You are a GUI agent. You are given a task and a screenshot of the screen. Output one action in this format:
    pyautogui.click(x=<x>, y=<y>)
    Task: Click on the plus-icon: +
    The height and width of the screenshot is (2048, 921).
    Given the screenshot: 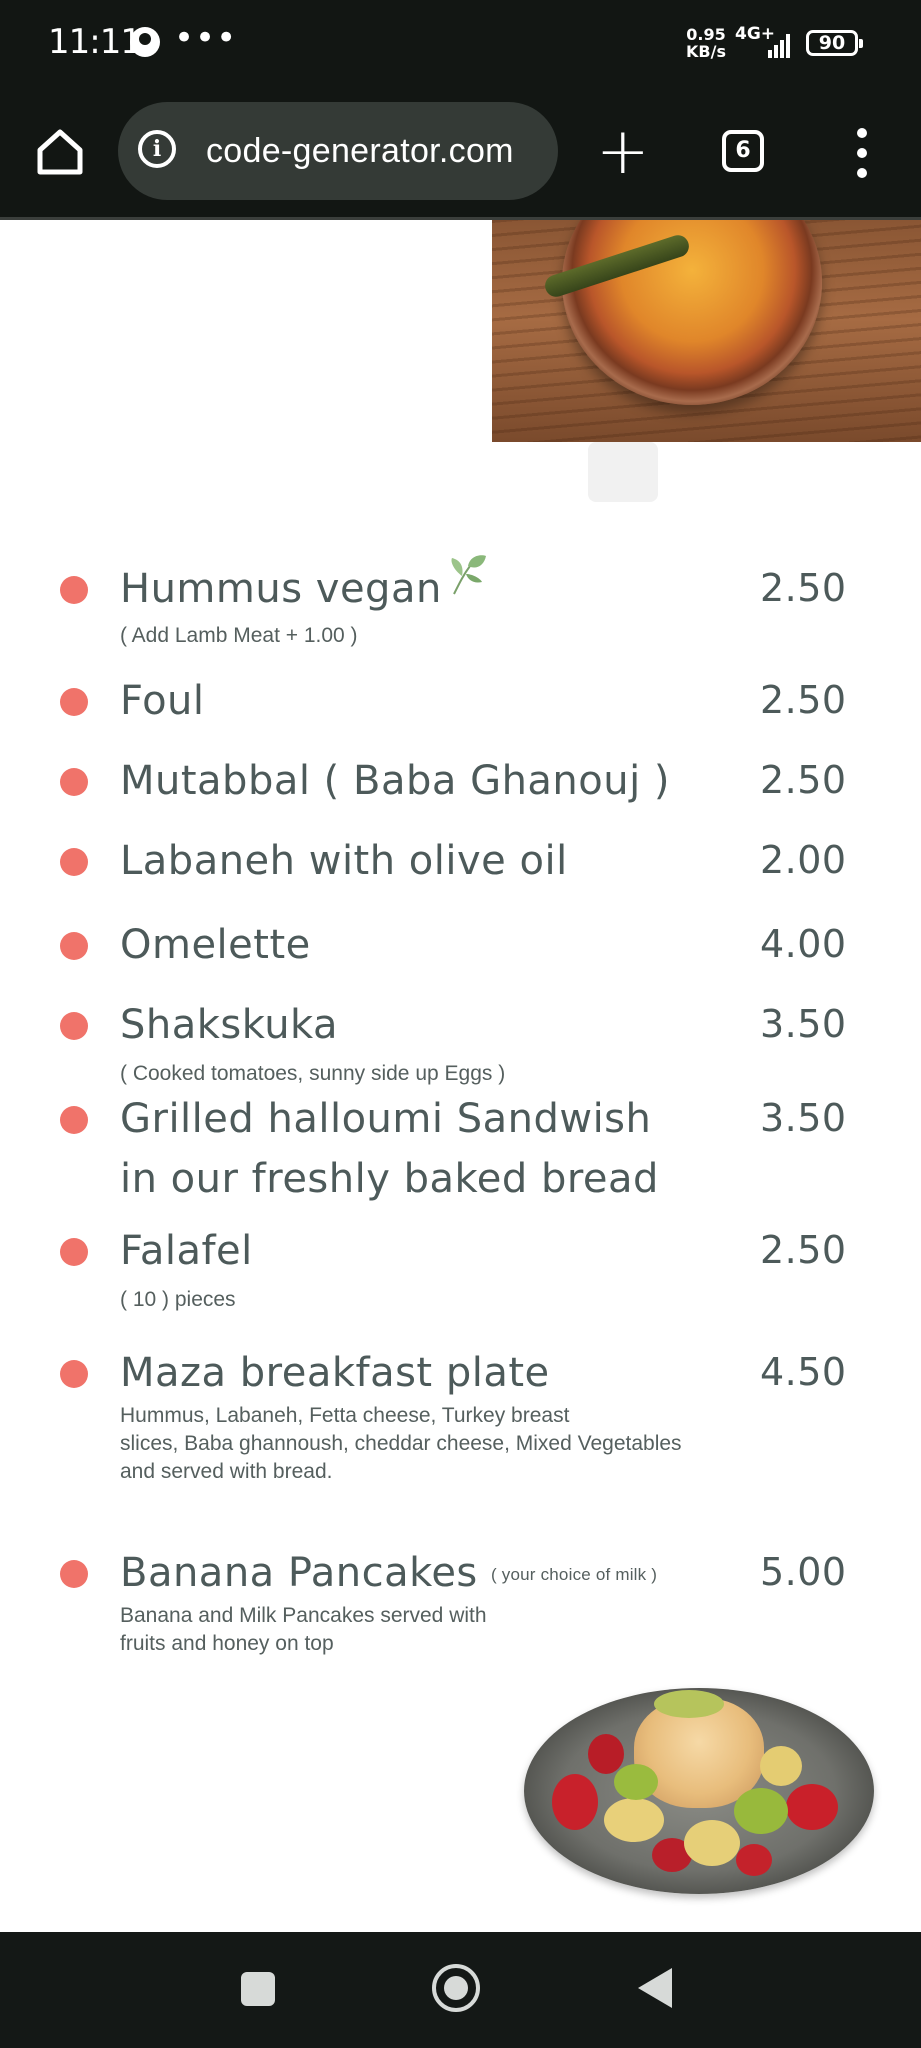 What is the action you would take?
    pyautogui.click(x=623, y=152)
    